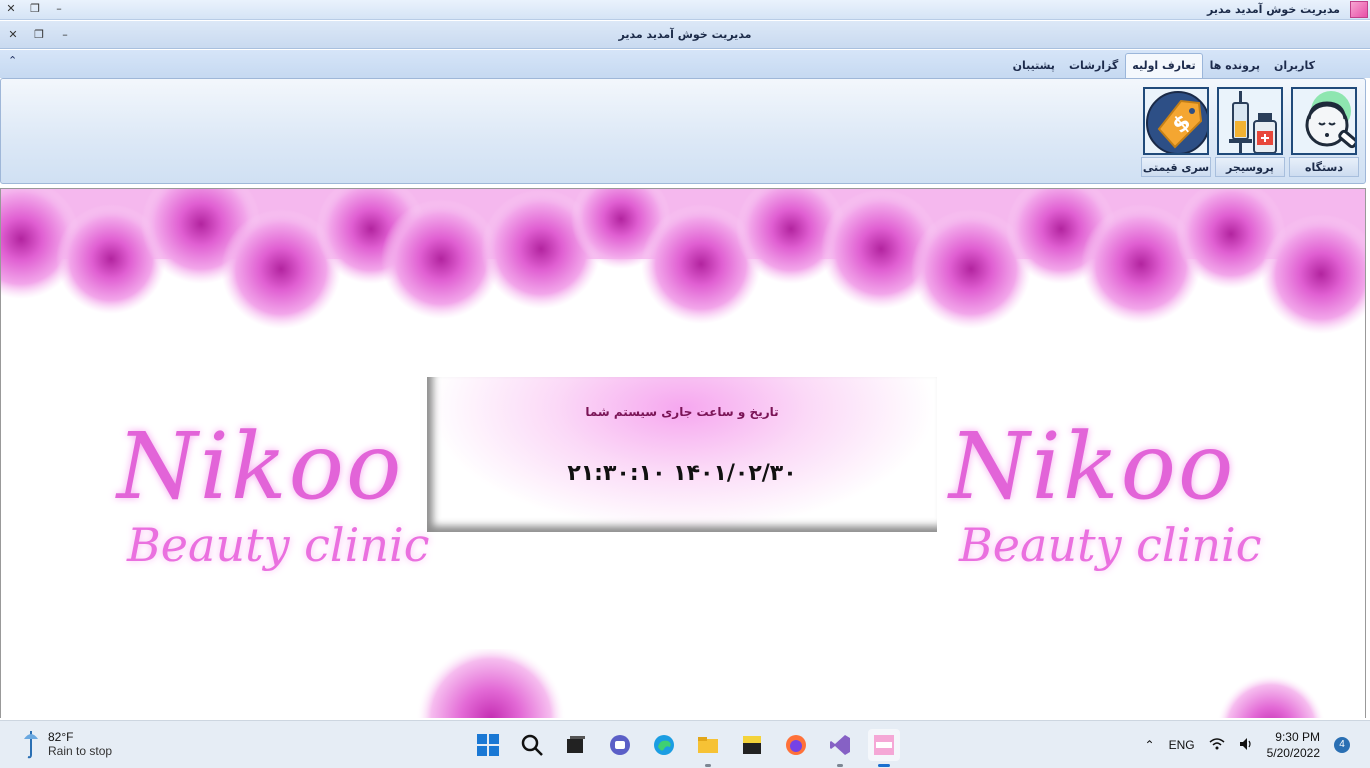 The height and width of the screenshot is (768, 1370). What do you see at coordinates (1110, 545) in the screenshot?
I see `brand-subtitle-right: Beauty clinic` at bounding box center [1110, 545].